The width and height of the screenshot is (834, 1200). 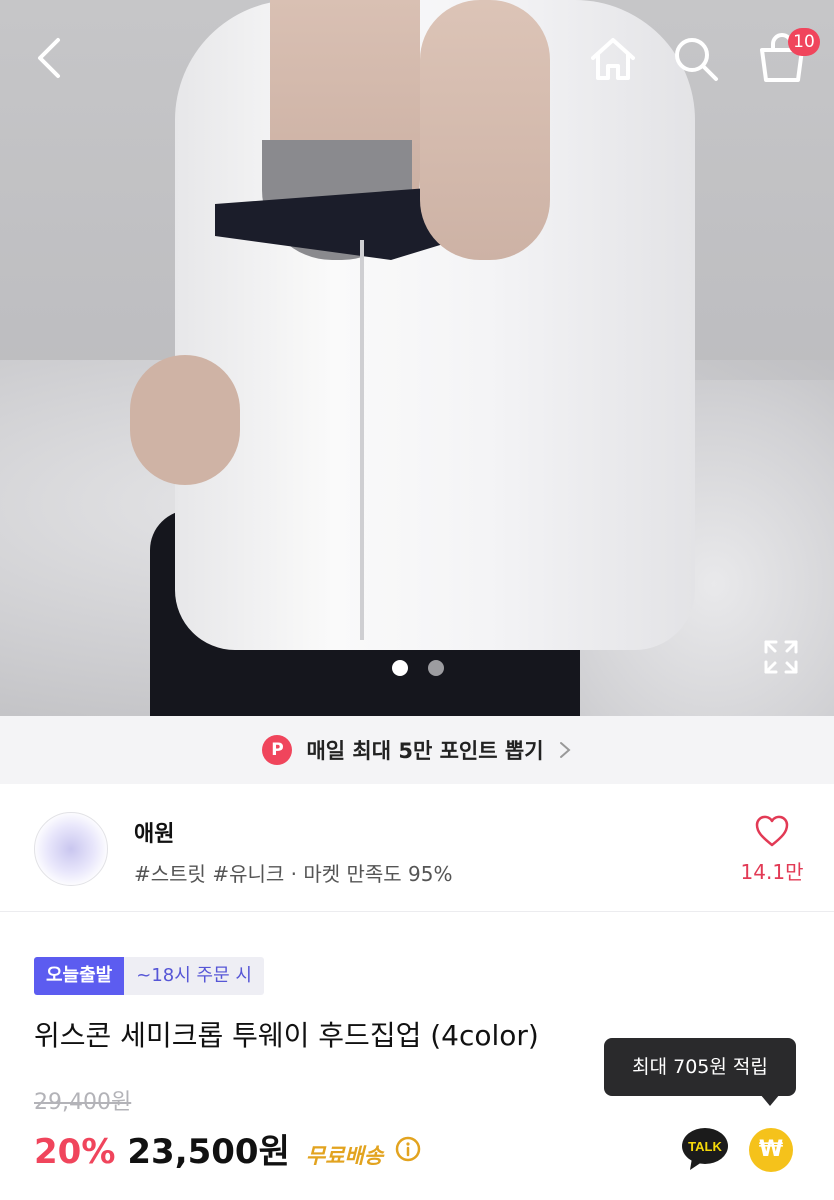 What do you see at coordinates (613, 59) in the screenshot?
I see `home-icon` at bounding box center [613, 59].